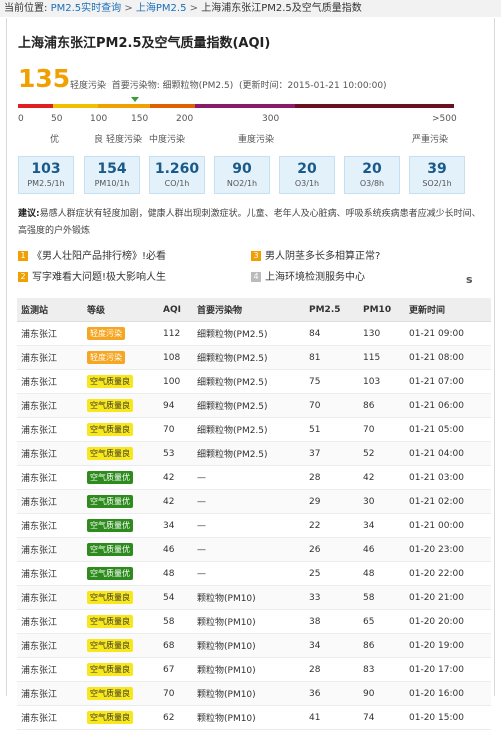 Image resolution: width=501 pixels, height=730 pixels. What do you see at coordinates (382, 669) in the screenshot?
I see `pm10-cell: 83` at bounding box center [382, 669].